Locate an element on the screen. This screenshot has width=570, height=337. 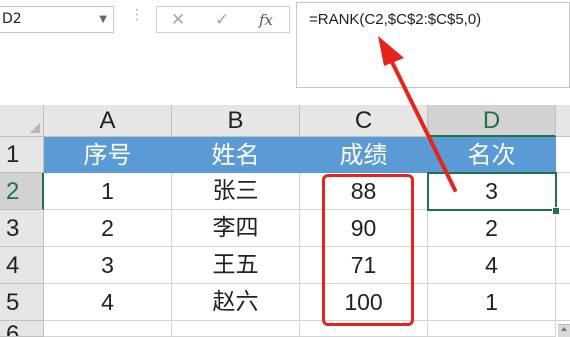
header-cell-score: 成绩 is located at coordinates (364, 155).